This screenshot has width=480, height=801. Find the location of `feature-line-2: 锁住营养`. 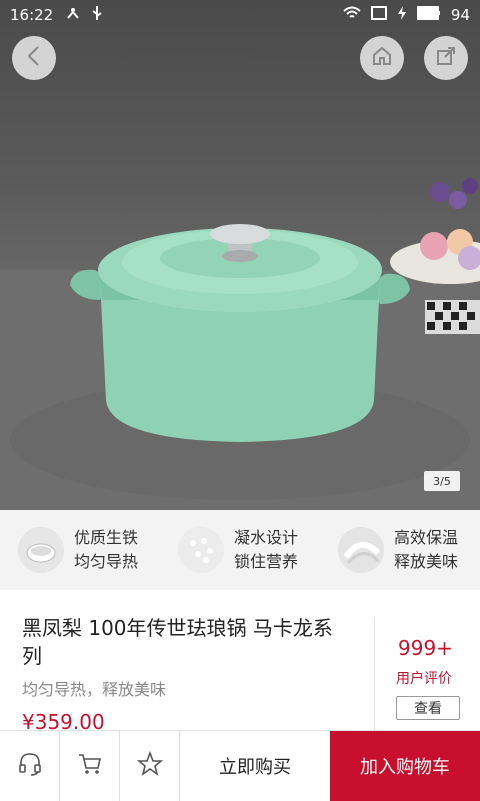

feature-line-2: 锁住营养 is located at coordinates (266, 561).